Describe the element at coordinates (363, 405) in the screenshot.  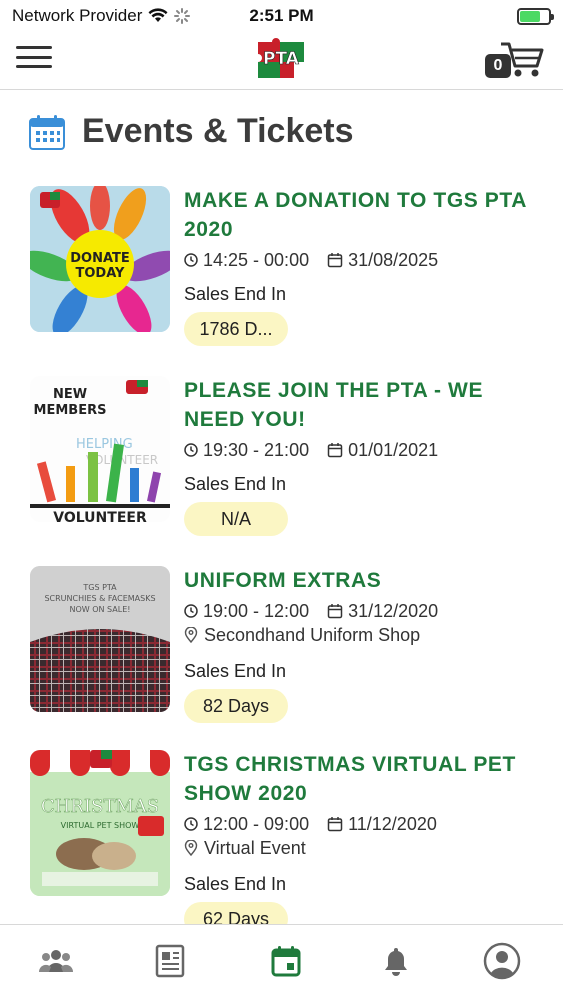
I see `event-title: PLEASE JOIN THE PTA - WE NEED YOU!` at that location.